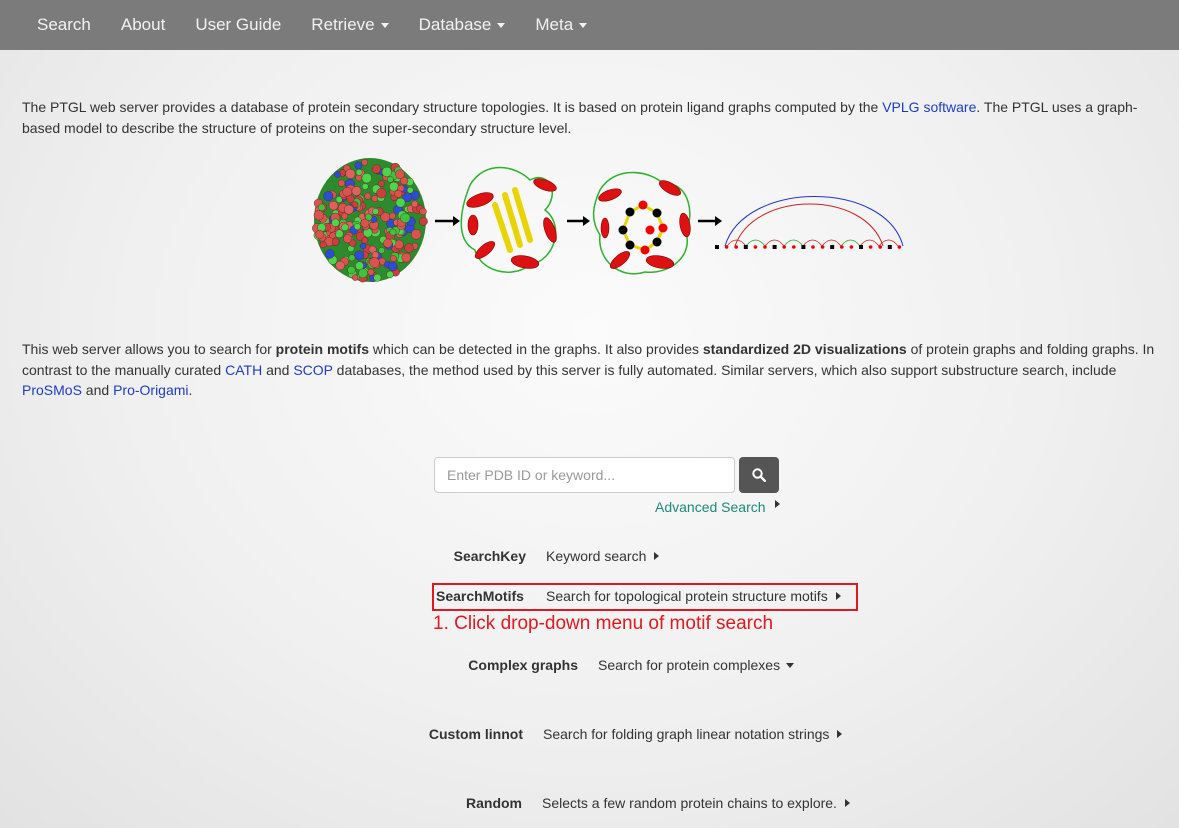 This screenshot has height=828, width=1179. Describe the element at coordinates (455, 24) in the screenshot. I see `nav-database-label: Database` at that location.